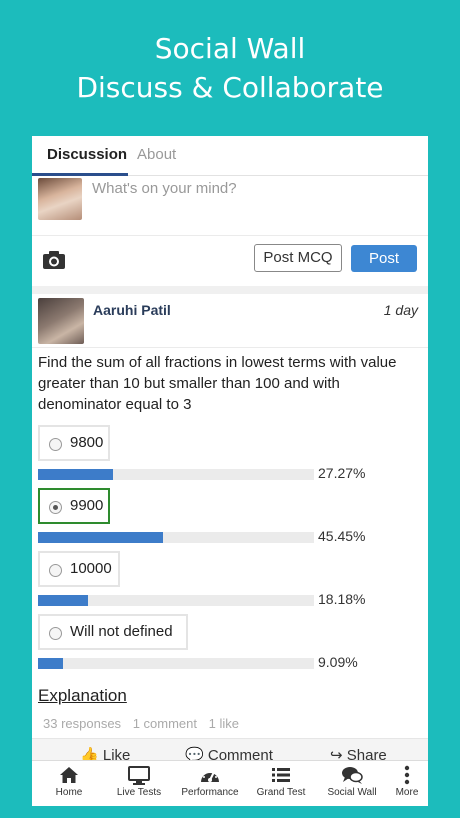  Describe the element at coordinates (87, 154) in the screenshot. I see `tab-discussion: Discussion` at that location.